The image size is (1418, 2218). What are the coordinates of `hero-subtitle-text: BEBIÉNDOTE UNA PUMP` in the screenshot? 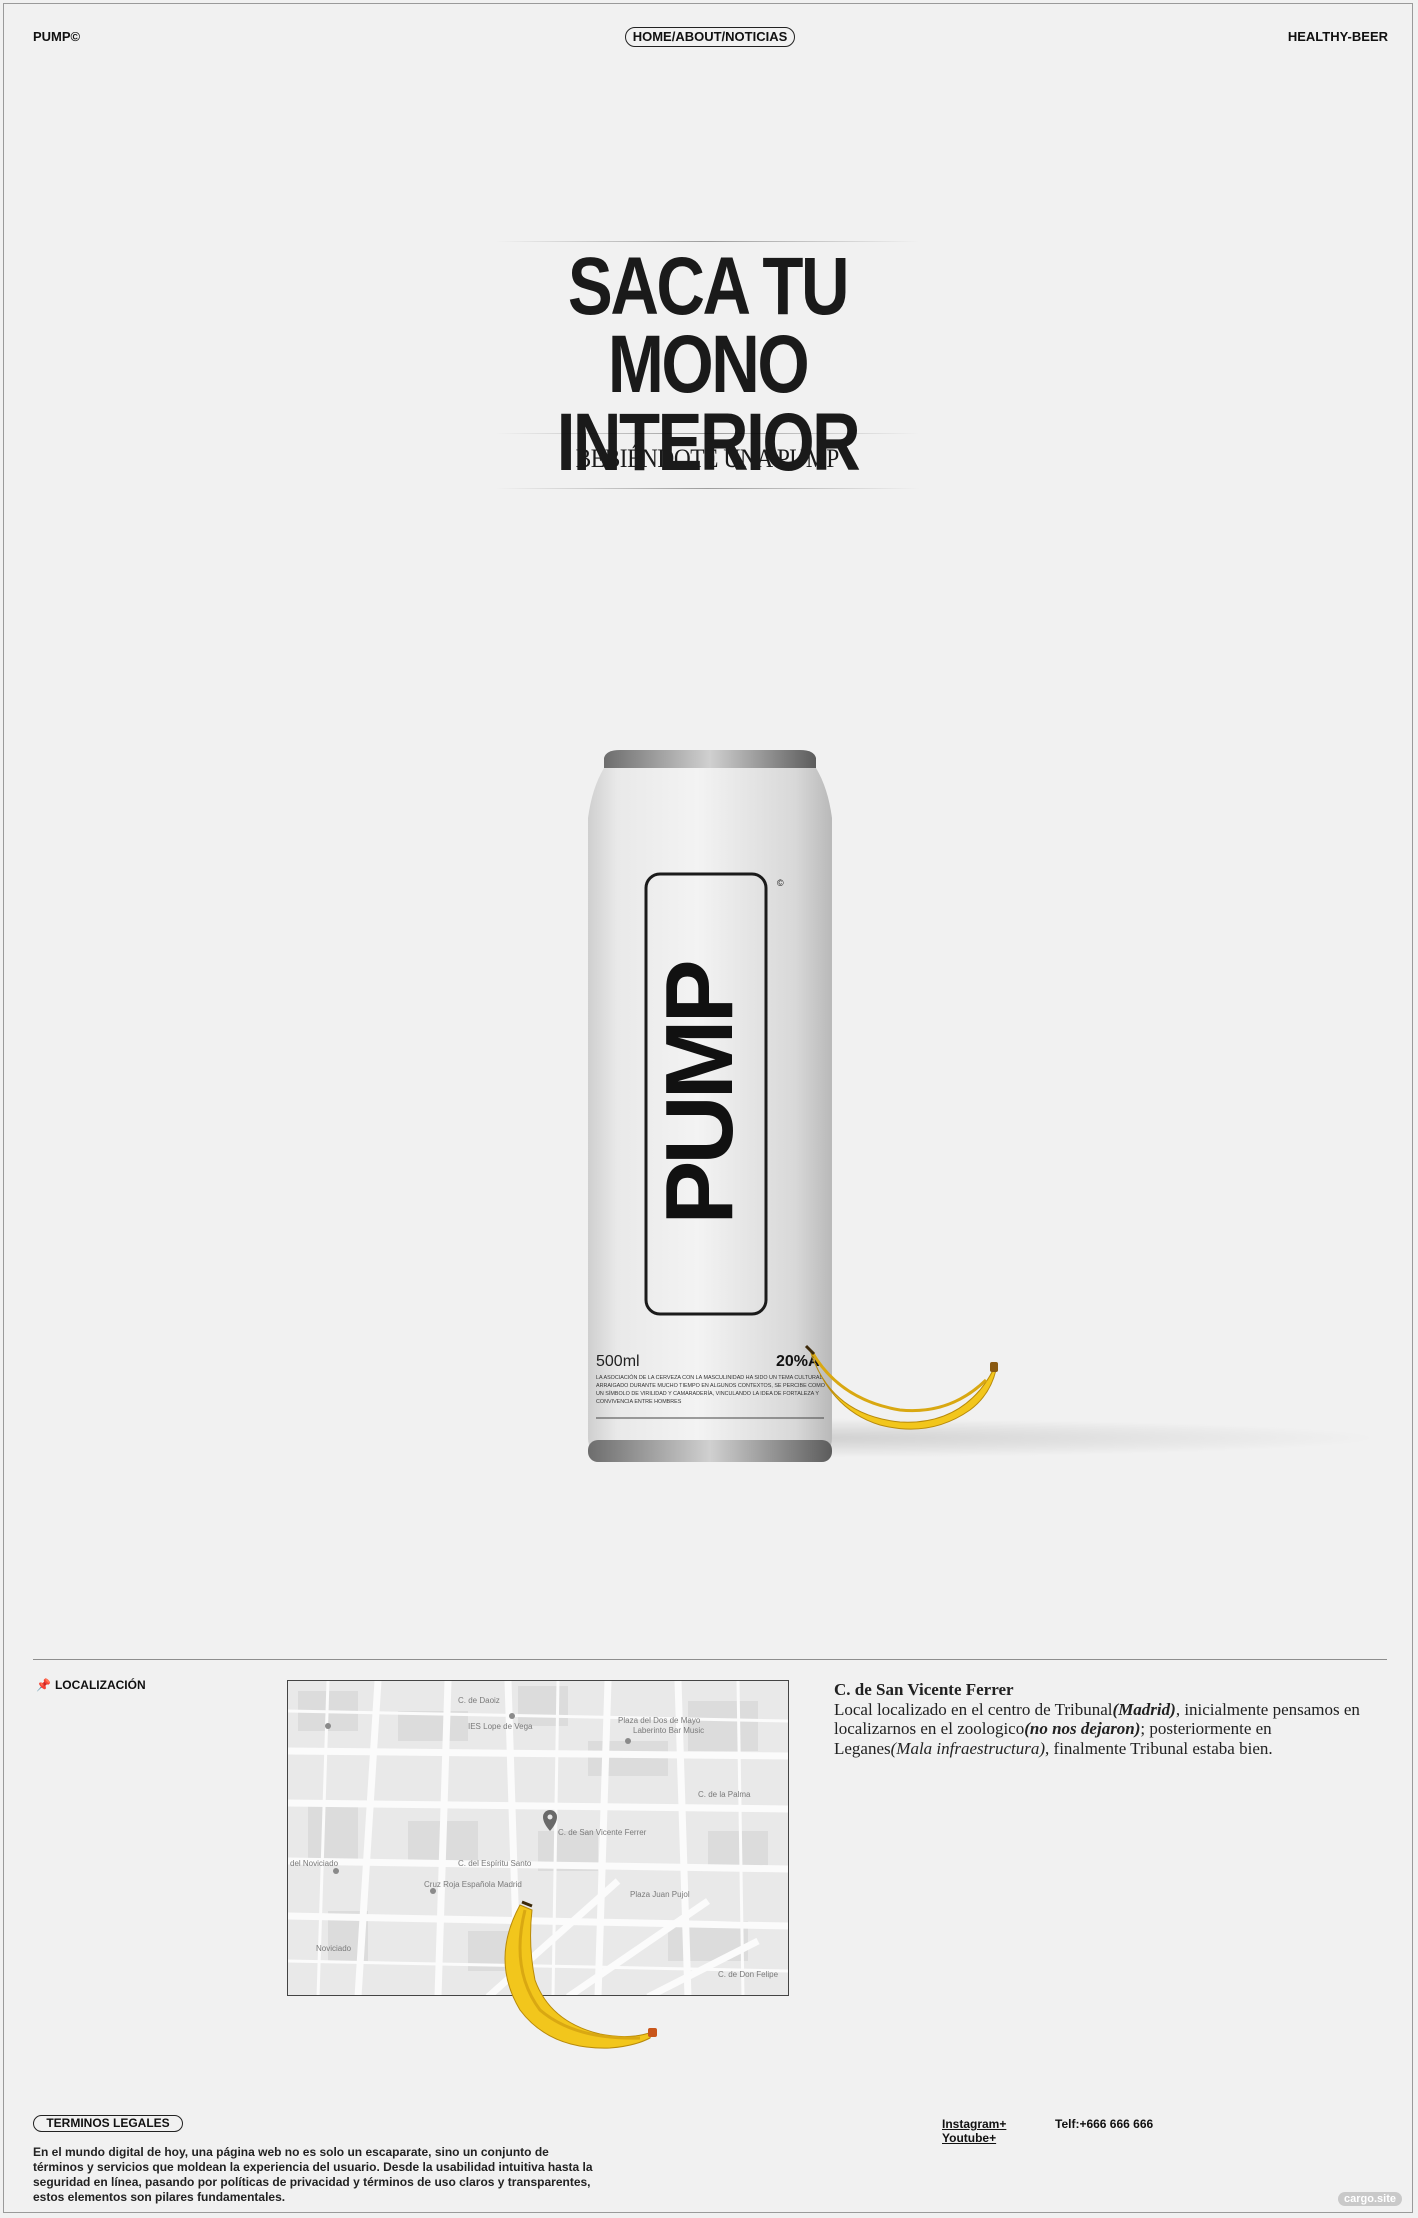 It's located at (707, 458).